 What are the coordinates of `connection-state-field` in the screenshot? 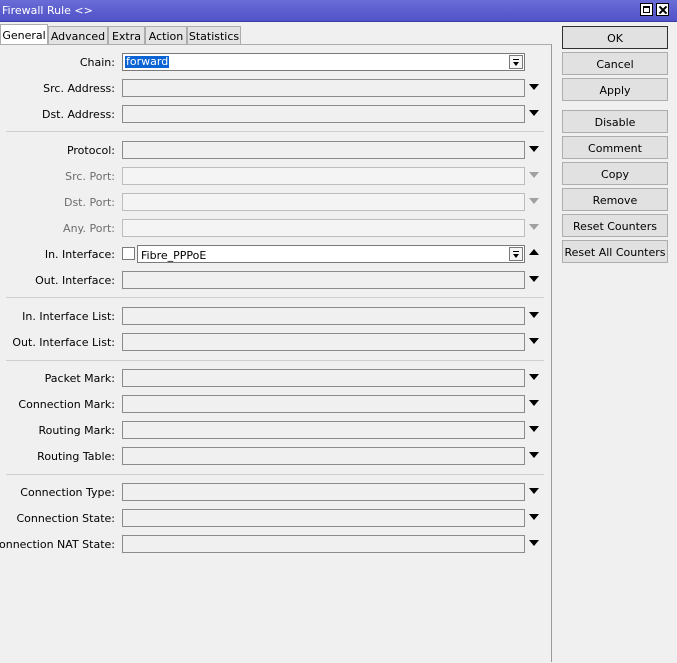 It's located at (323, 518).